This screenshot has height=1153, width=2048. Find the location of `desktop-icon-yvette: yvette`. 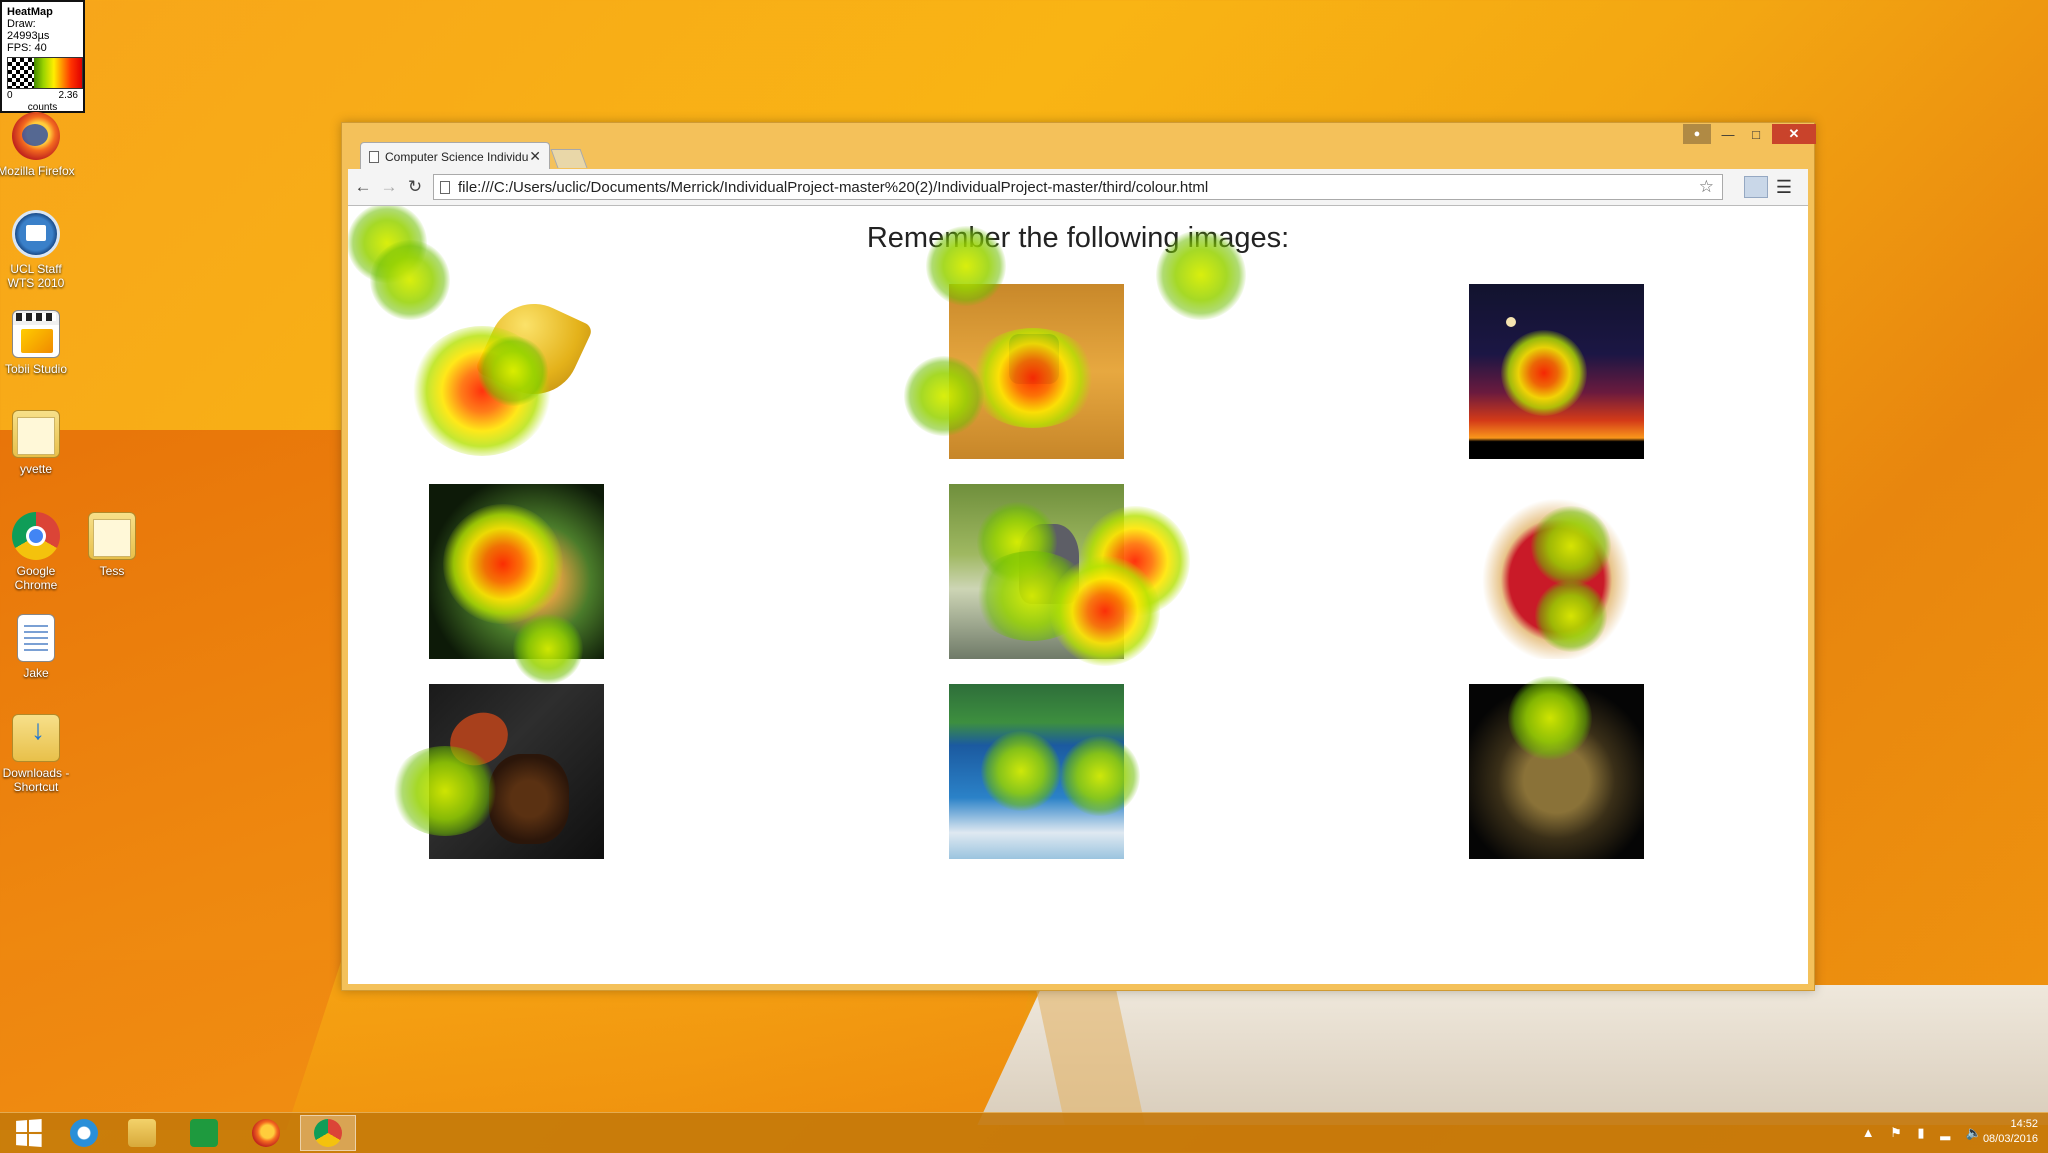

desktop-icon-yvette: yvette is located at coordinates (38, 443).